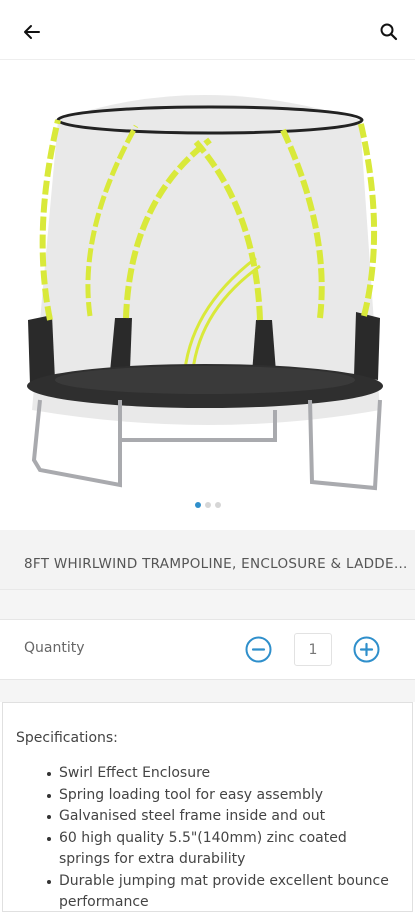  What do you see at coordinates (207, 30) in the screenshot?
I see `top-bar` at bounding box center [207, 30].